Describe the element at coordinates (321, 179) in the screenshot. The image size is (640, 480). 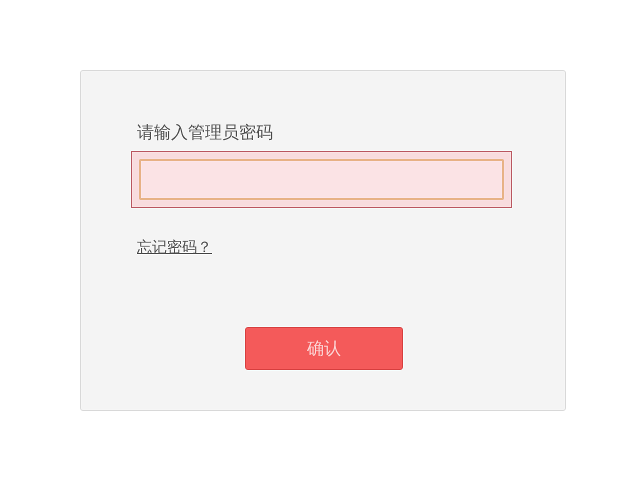
I see `password-field` at that location.